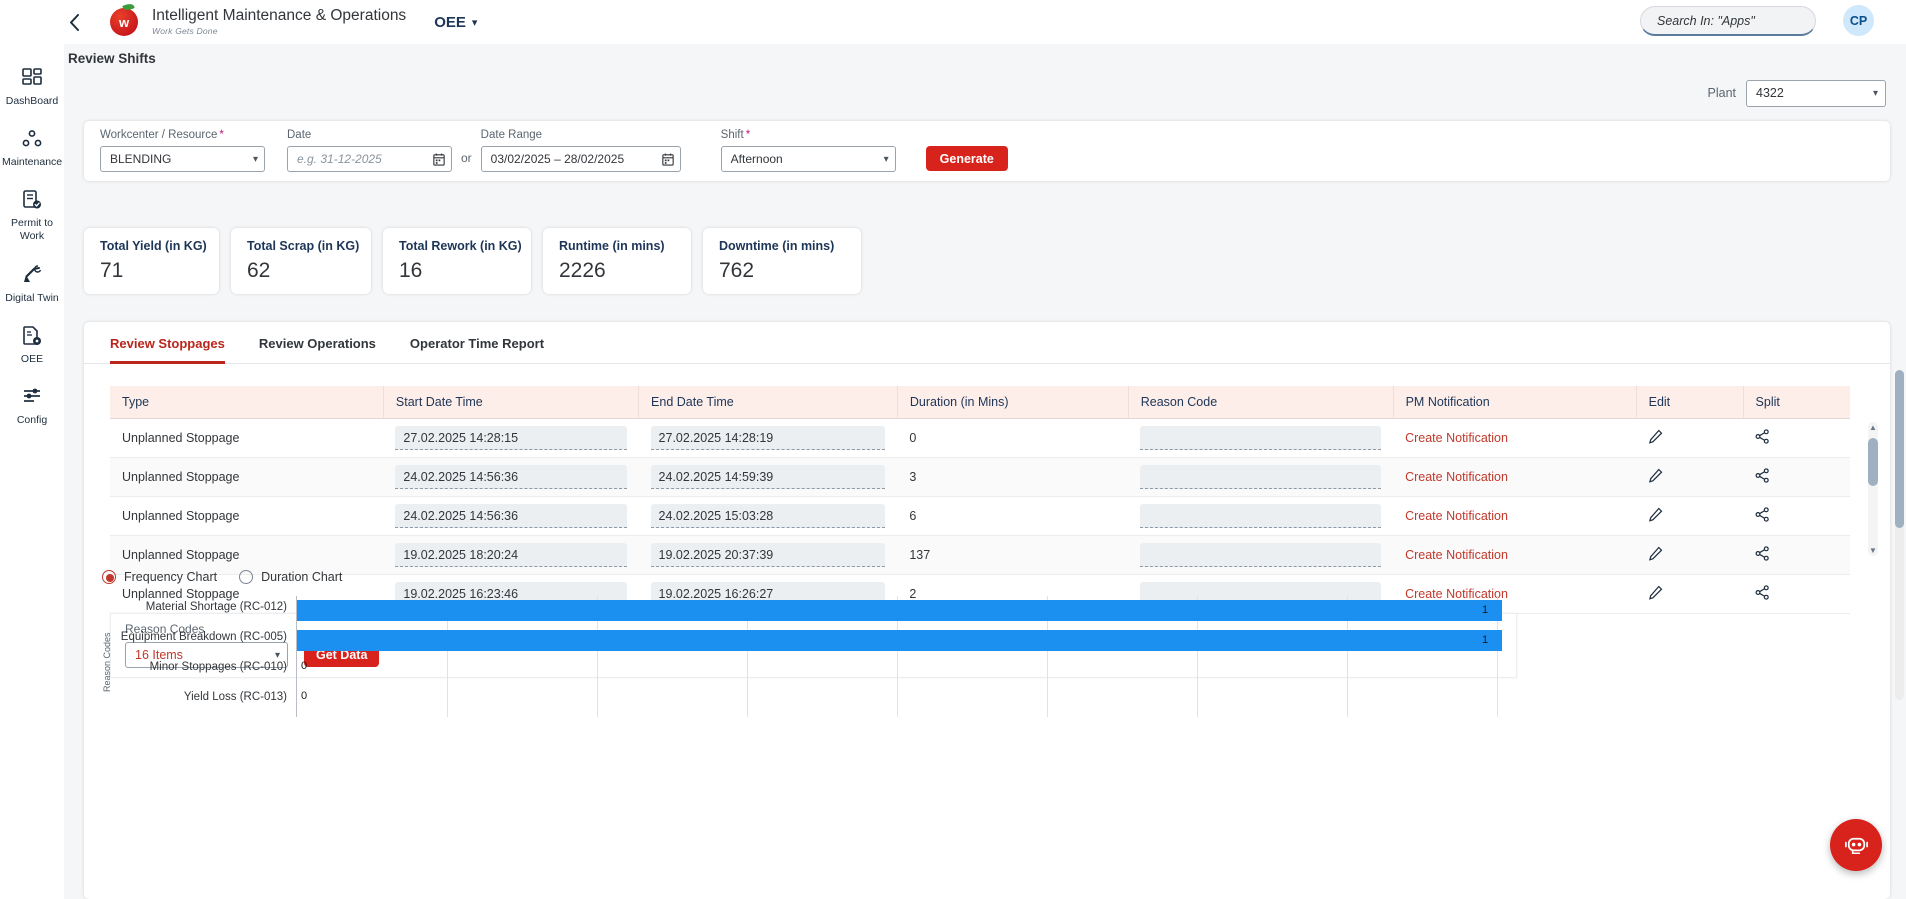 This screenshot has height=899, width=1906. I want to click on cell-end-date-time: 24.02.2025 14:59:39, so click(768, 477).